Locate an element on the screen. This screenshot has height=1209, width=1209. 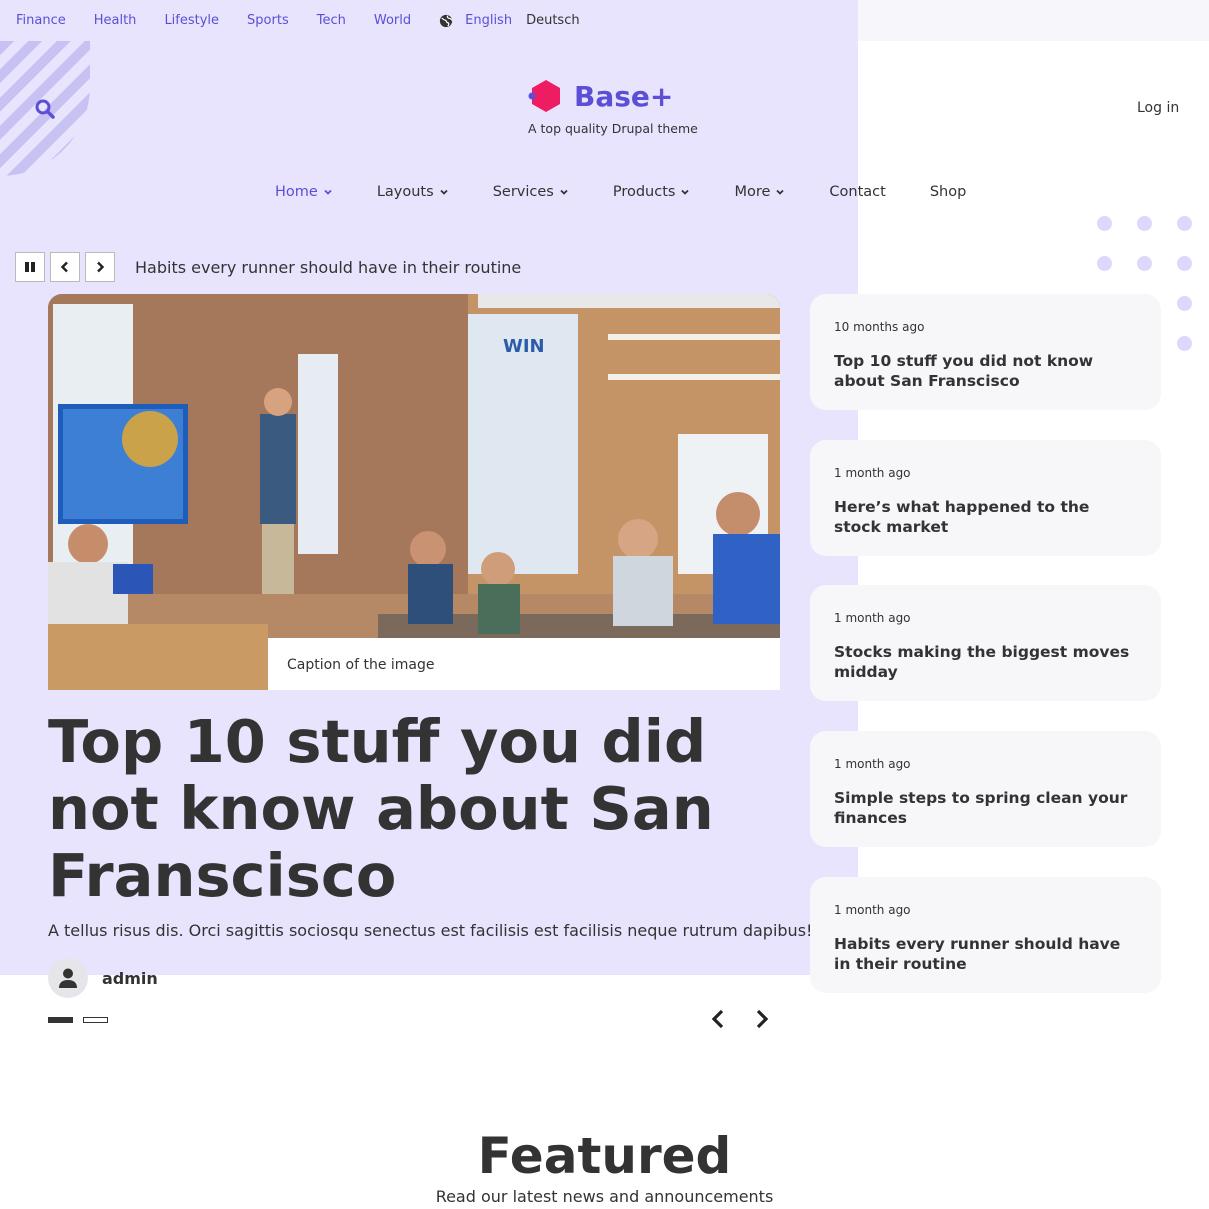
slider-next-button is located at coordinates (762, 1021).